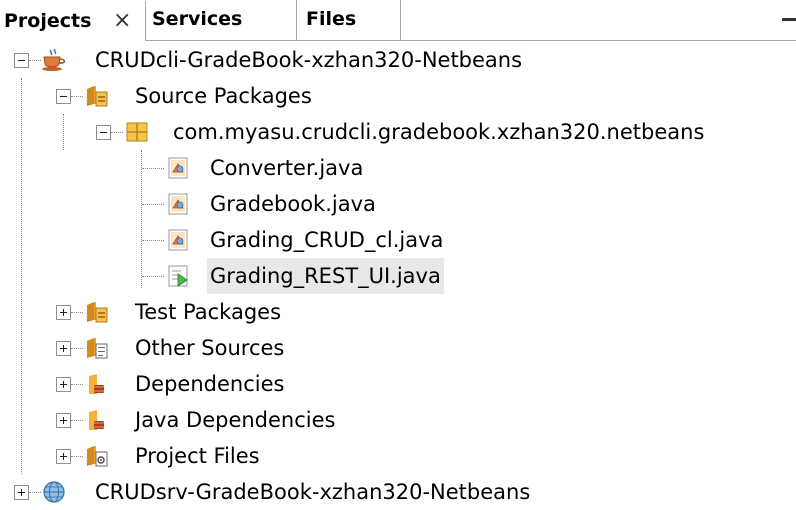 This screenshot has height=510, width=796. I want to click on project-files-folder-icon, so click(97, 456).